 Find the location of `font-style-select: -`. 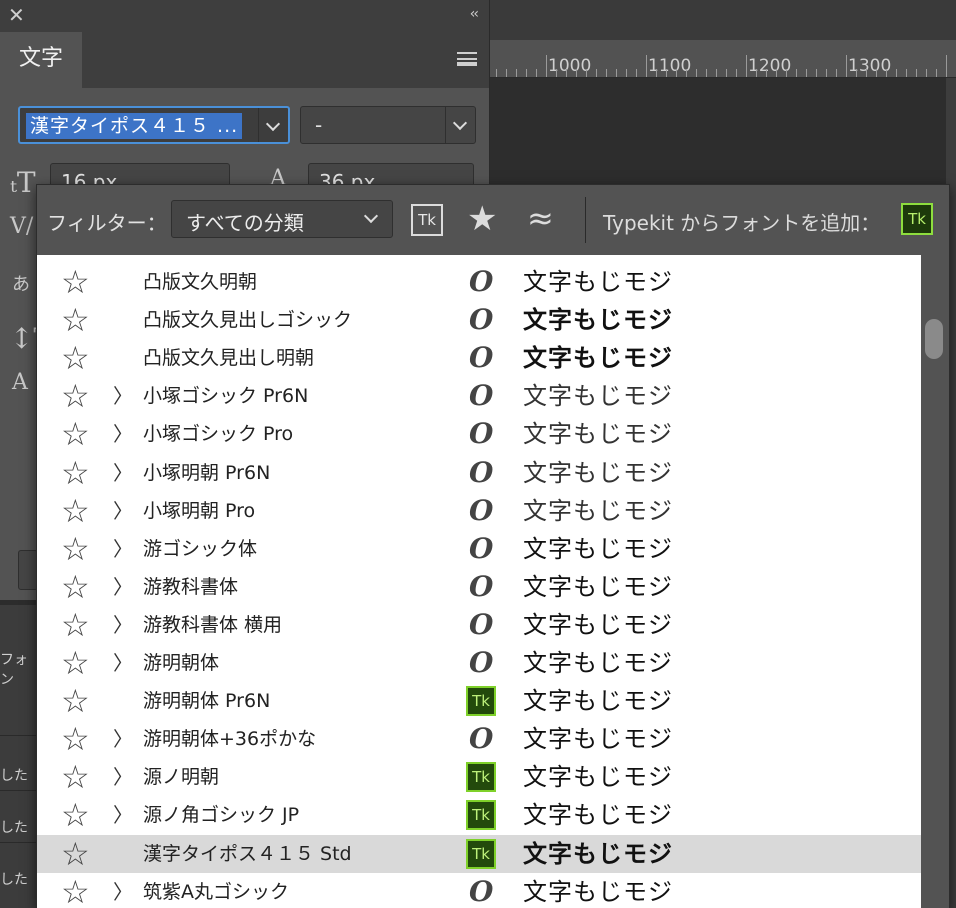

font-style-select: - is located at coordinates (388, 125).